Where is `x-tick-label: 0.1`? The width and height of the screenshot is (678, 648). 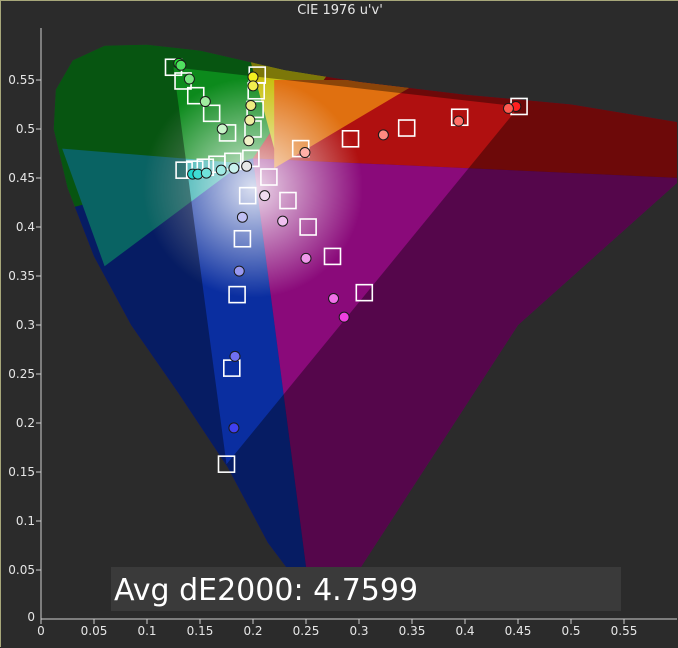
x-tick-label: 0.1 is located at coordinates (146, 631).